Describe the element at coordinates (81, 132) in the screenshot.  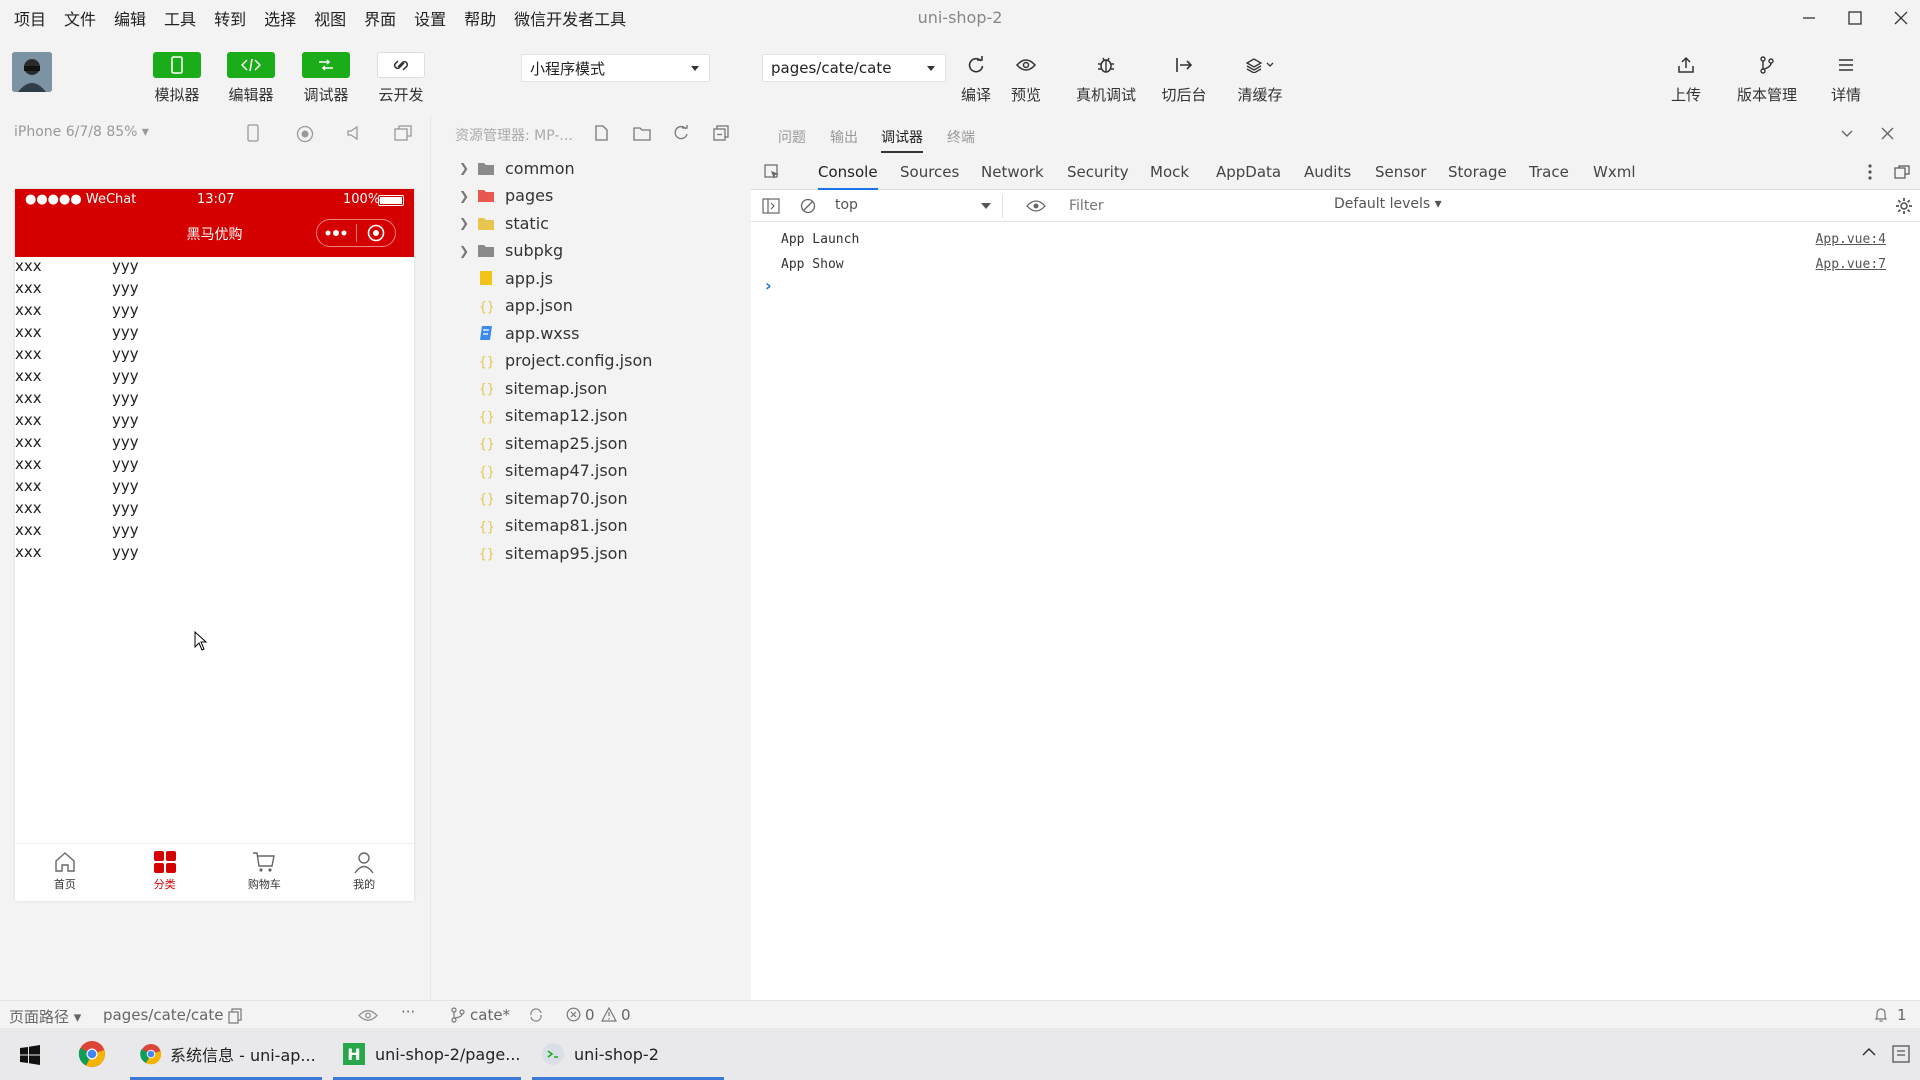
I see `device-select: iPhone 6/7/8 85% ▾` at that location.